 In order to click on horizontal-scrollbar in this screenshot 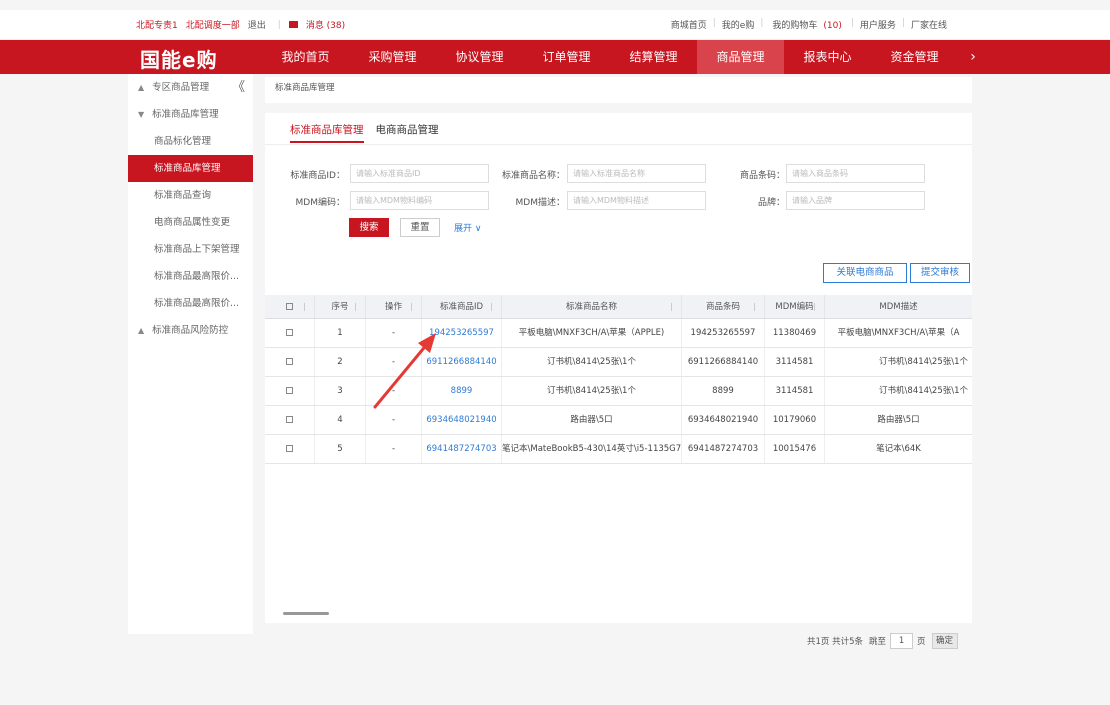, I will do `click(306, 613)`.